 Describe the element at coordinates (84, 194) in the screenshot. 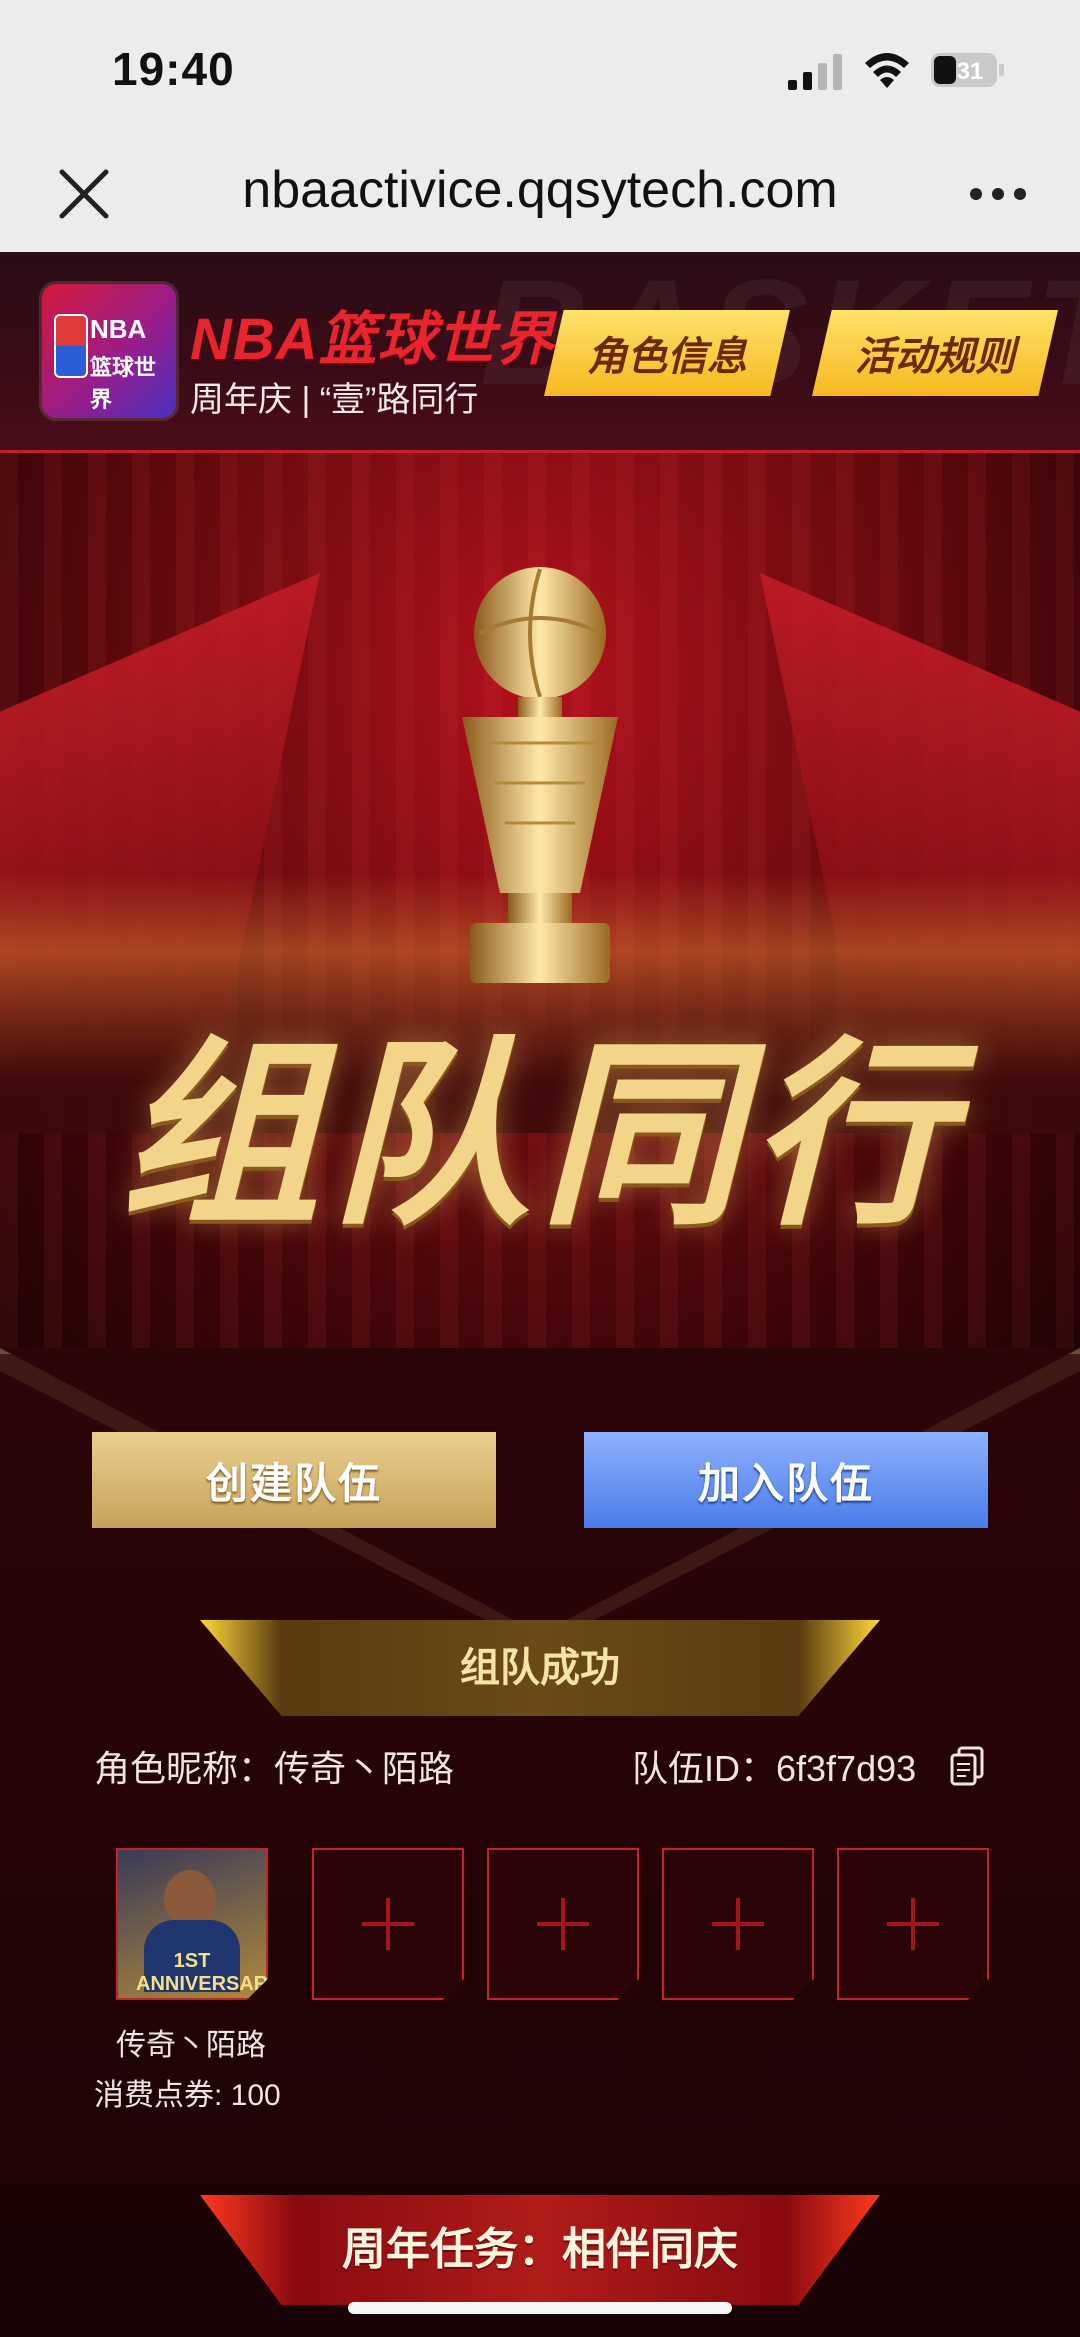

I see `close-icon` at that location.